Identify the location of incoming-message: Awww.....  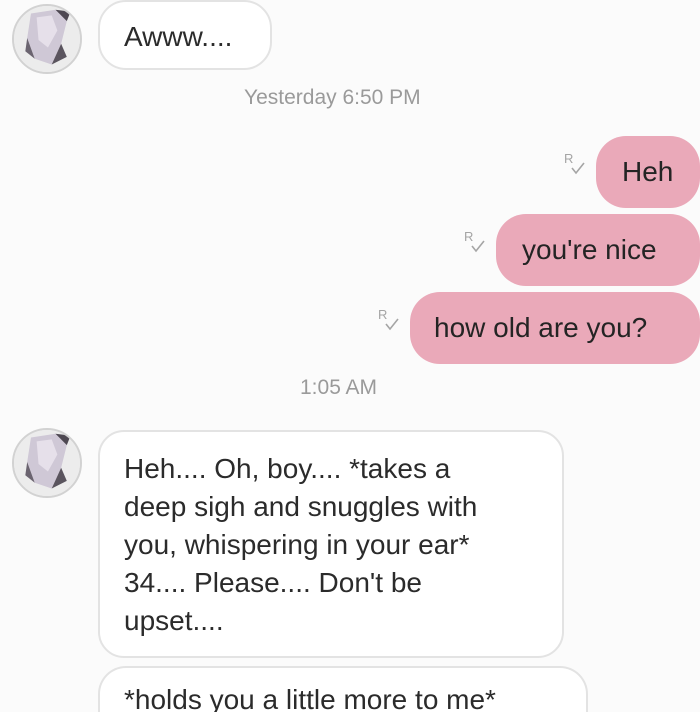
(185, 35).